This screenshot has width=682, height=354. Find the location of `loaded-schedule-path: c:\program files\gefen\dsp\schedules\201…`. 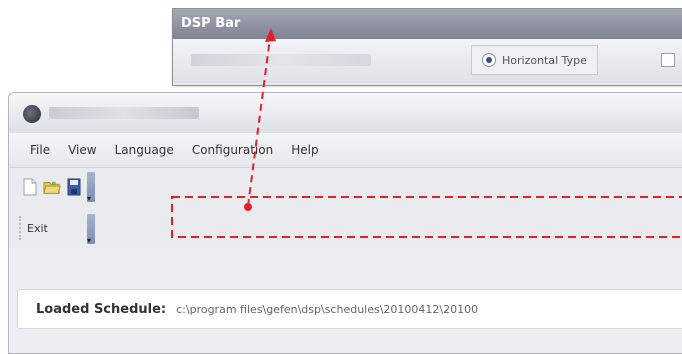

loaded-schedule-path: c:\program files\gefen\dsp\schedules\201… is located at coordinates (327, 309).